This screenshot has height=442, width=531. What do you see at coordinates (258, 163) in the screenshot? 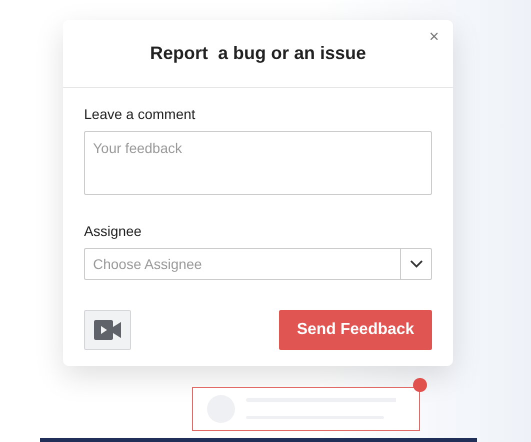
I see `comment-field: Your feedback` at bounding box center [258, 163].